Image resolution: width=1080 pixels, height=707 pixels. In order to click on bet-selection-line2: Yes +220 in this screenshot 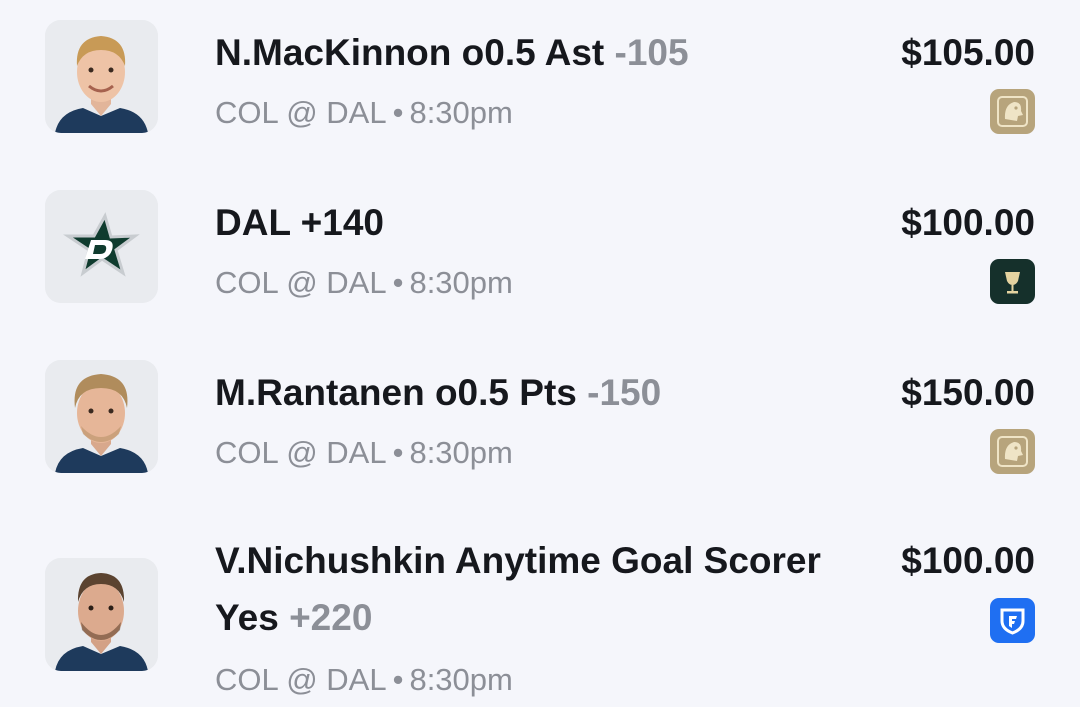, I will do `click(535, 617)`.